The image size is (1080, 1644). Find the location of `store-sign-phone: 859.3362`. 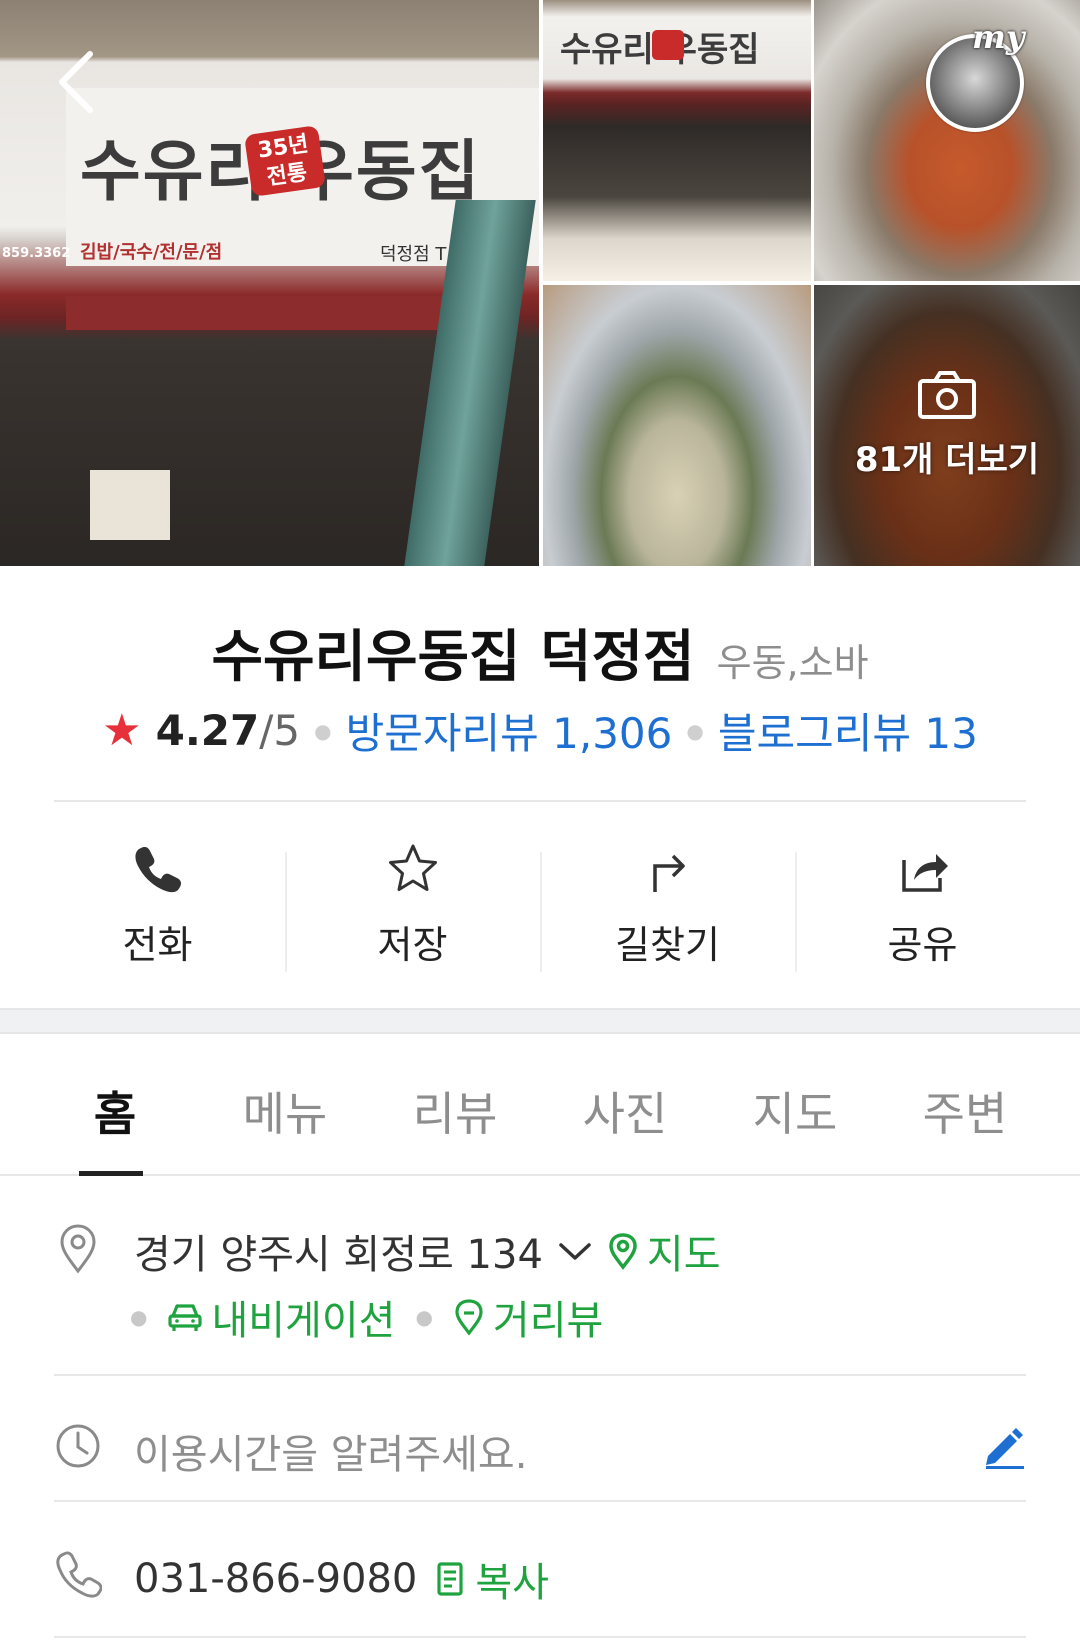

store-sign-phone: 859.3362 is located at coordinates (36, 253).